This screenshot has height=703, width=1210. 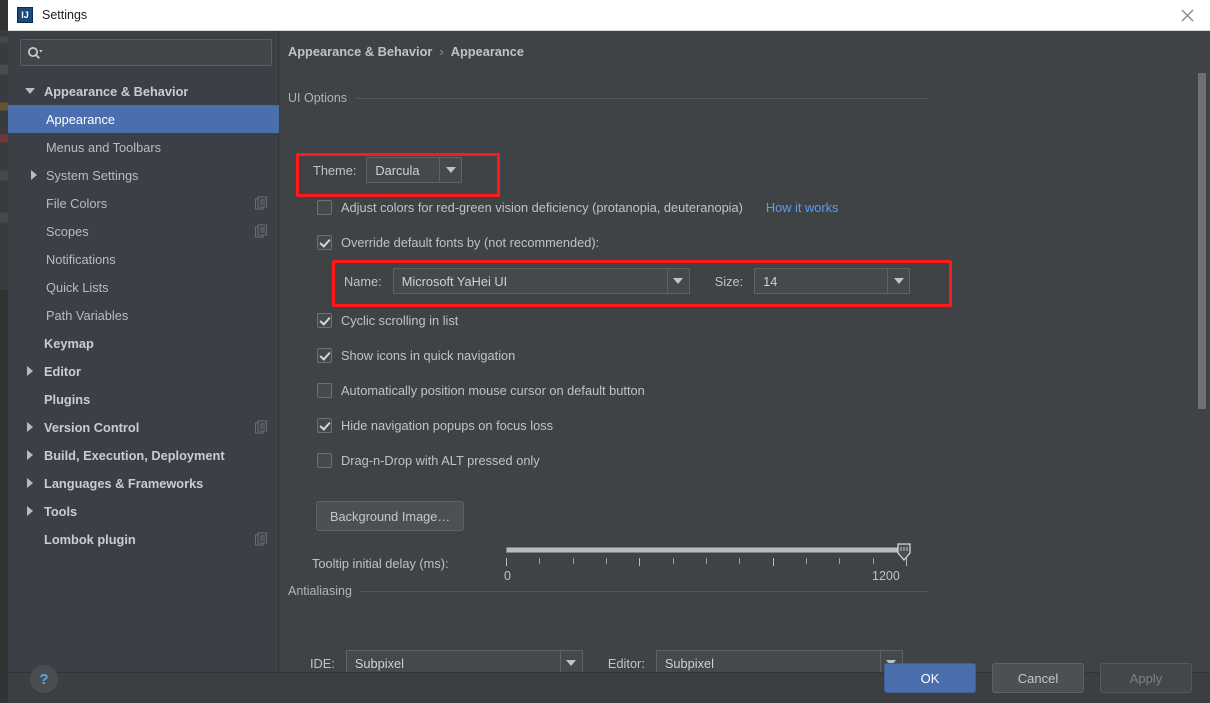 I want to click on ide-antialiasing-dropdown: Subpixel, so click(x=464, y=661).